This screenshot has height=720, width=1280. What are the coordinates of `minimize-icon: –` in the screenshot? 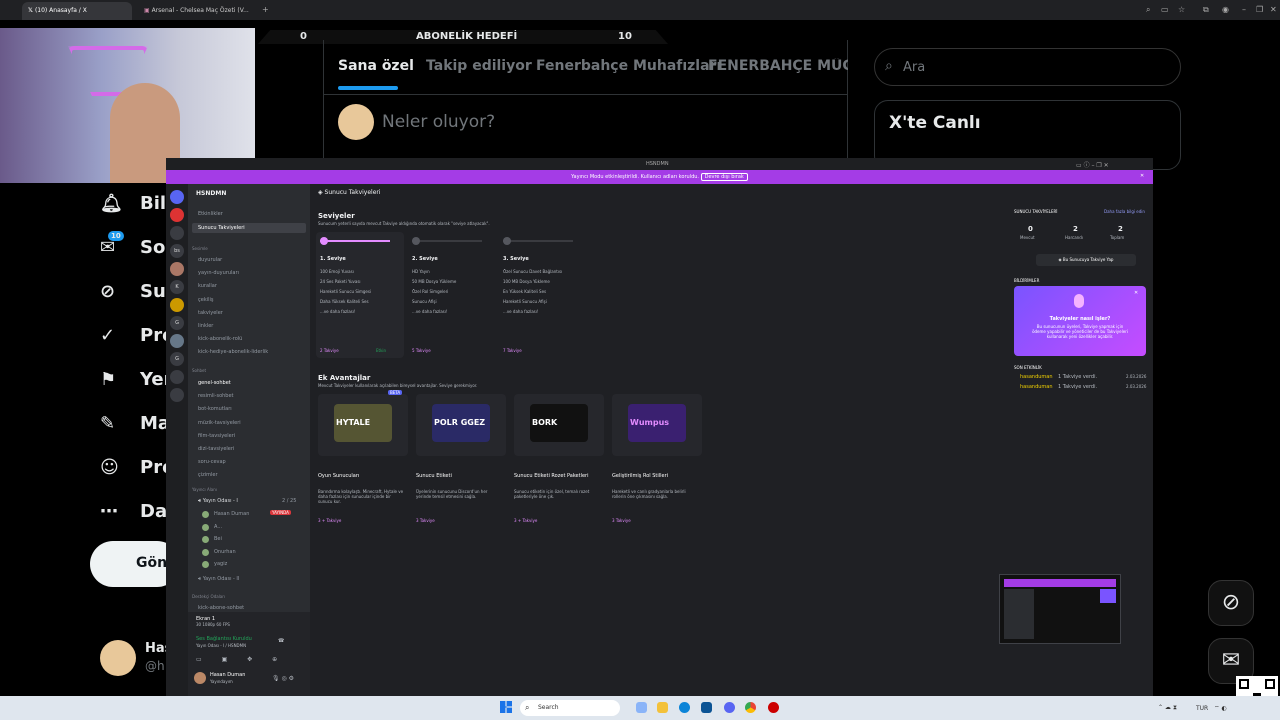 It's located at (1244, 9).